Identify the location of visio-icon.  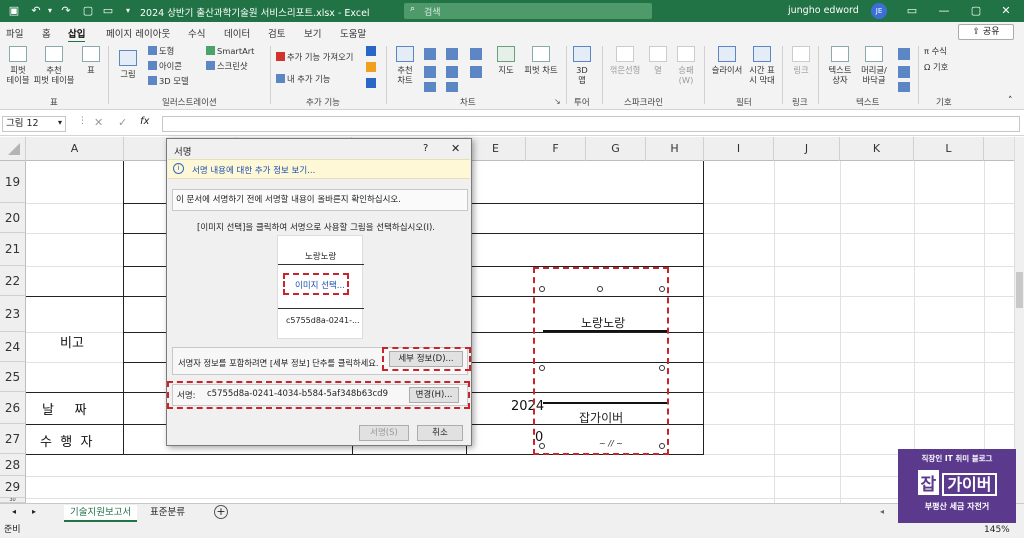
(371, 51).